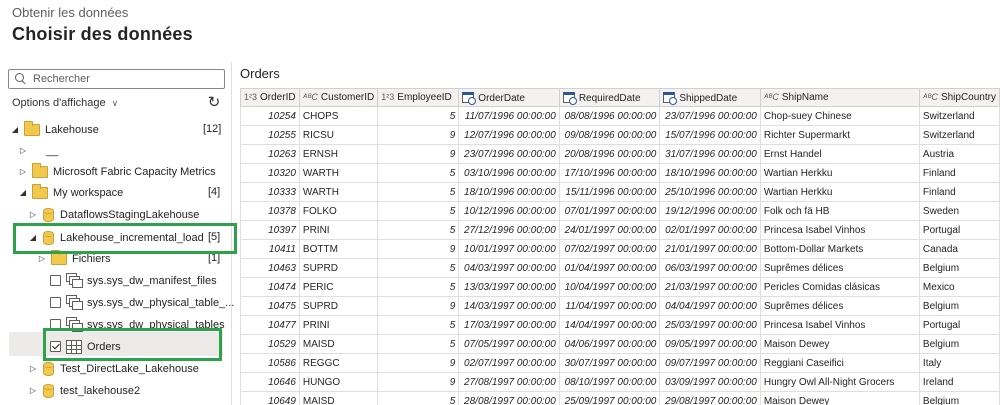 This screenshot has width=1000, height=405. Describe the element at coordinates (270, 154) in the screenshot. I see `table-cell: 10263` at that location.